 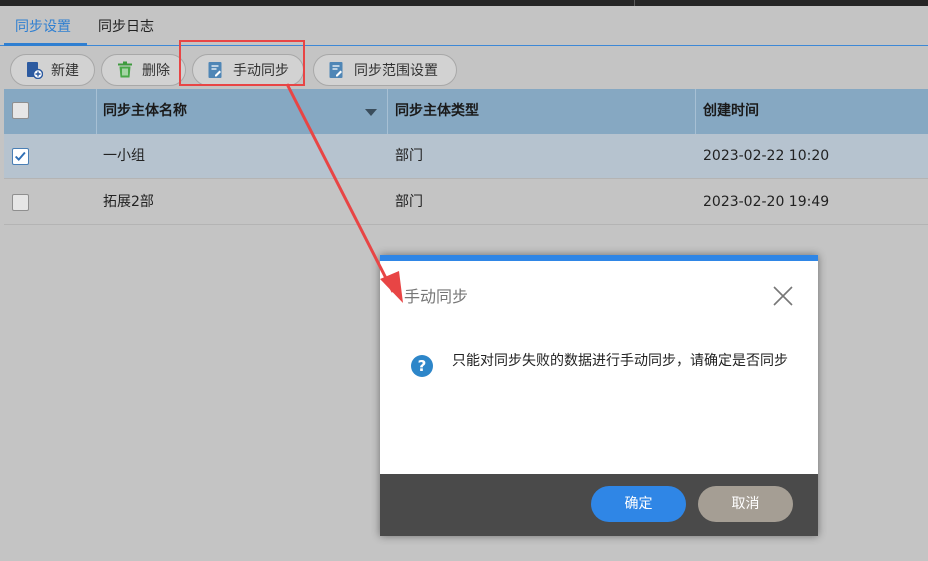 What do you see at coordinates (437, 111) in the screenshot?
I see `column-header-type: 同步主体类型` at bounding box center [437, 111].